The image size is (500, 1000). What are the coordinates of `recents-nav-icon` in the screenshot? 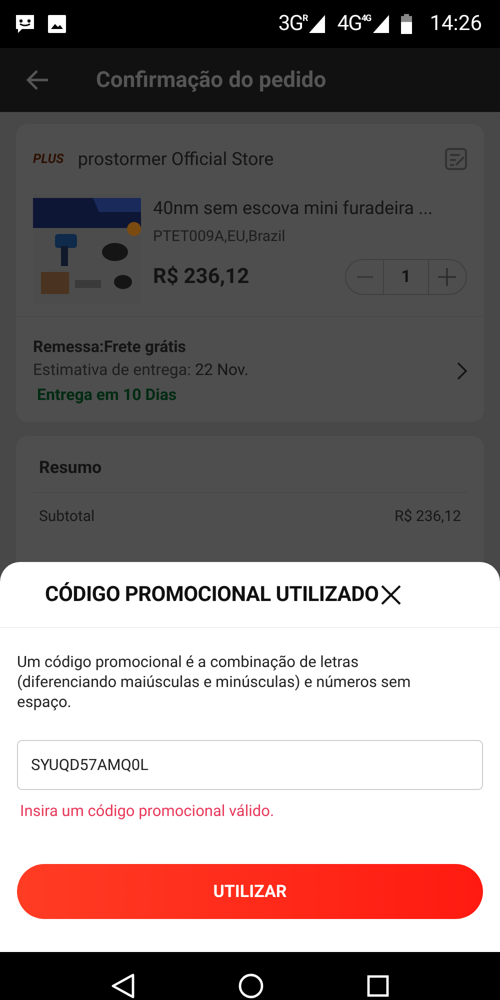 It's located at (377, 986).